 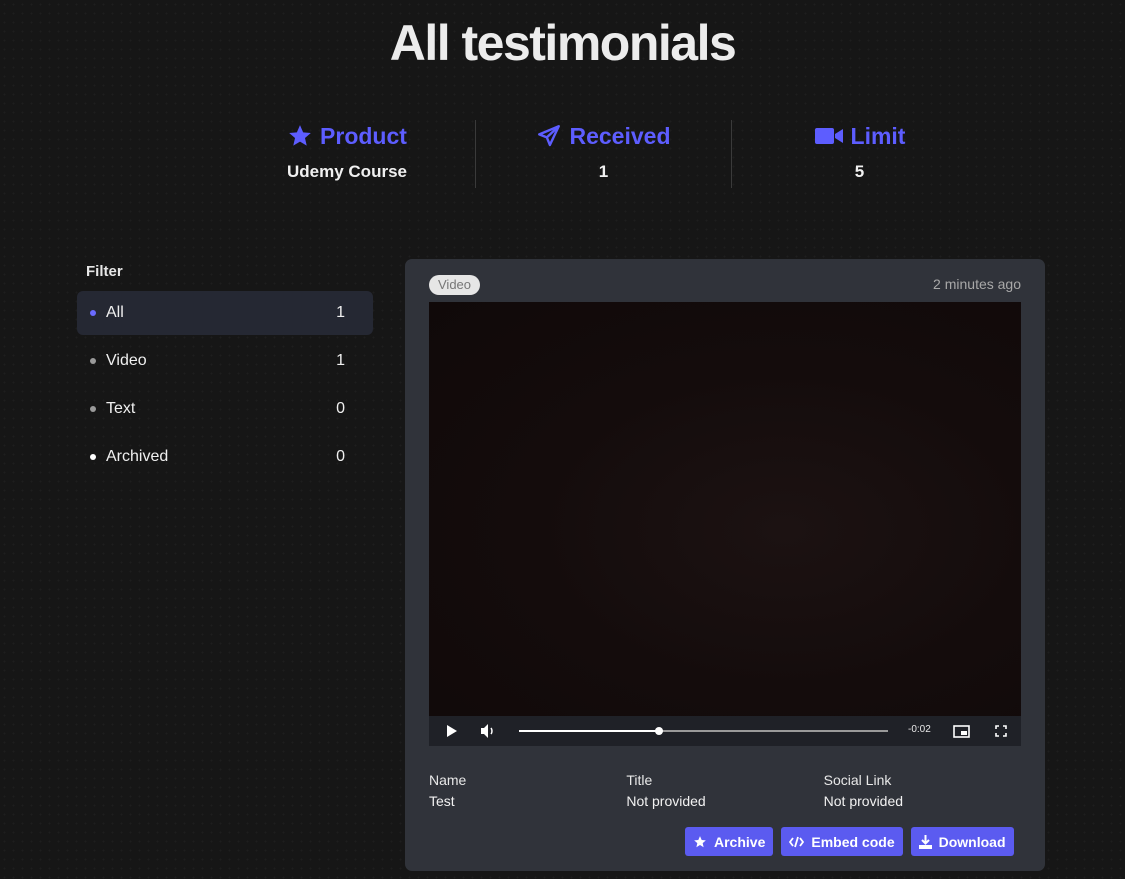 I want to click on stat-received: Received 1, so click(x=603, y=154).